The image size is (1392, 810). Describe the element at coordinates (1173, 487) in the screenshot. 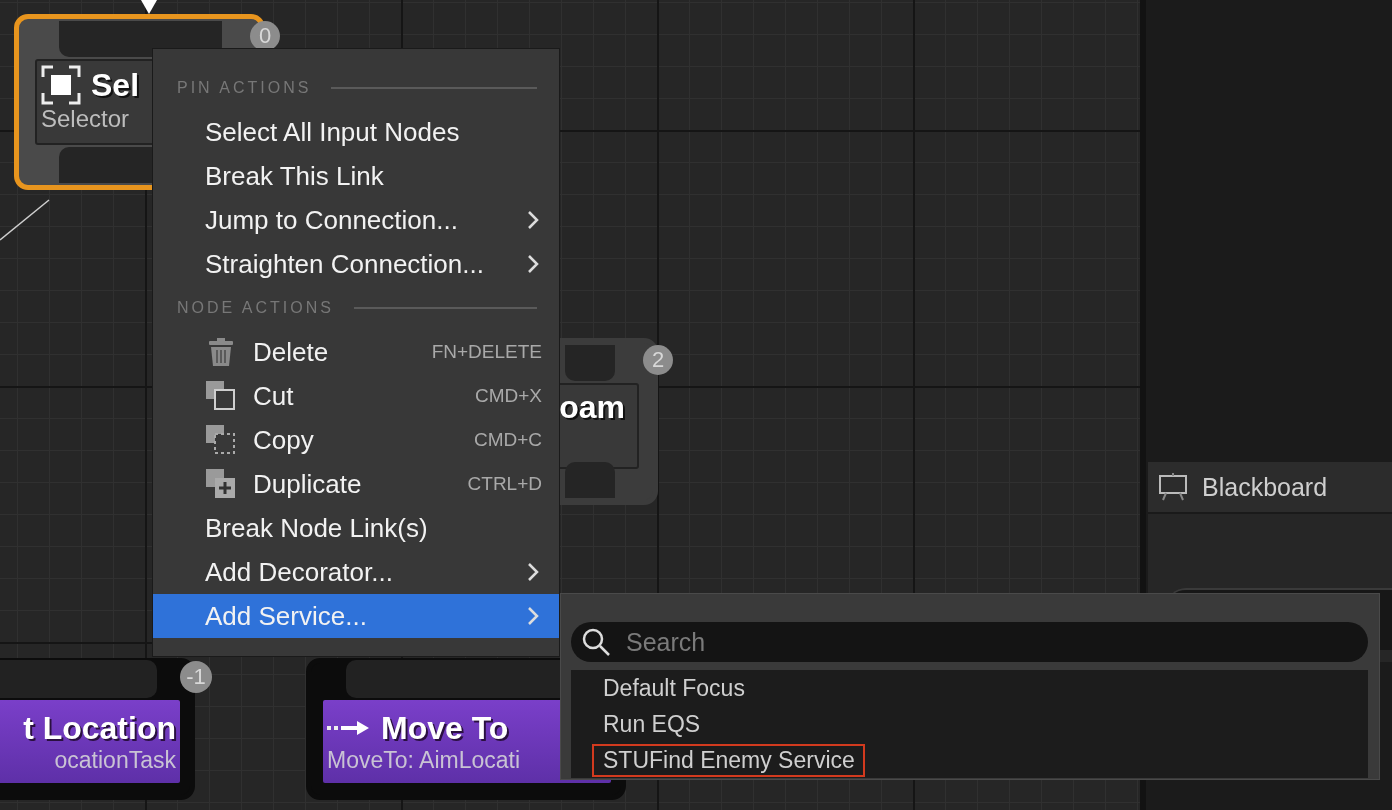

I see `easel-icon` at that location.